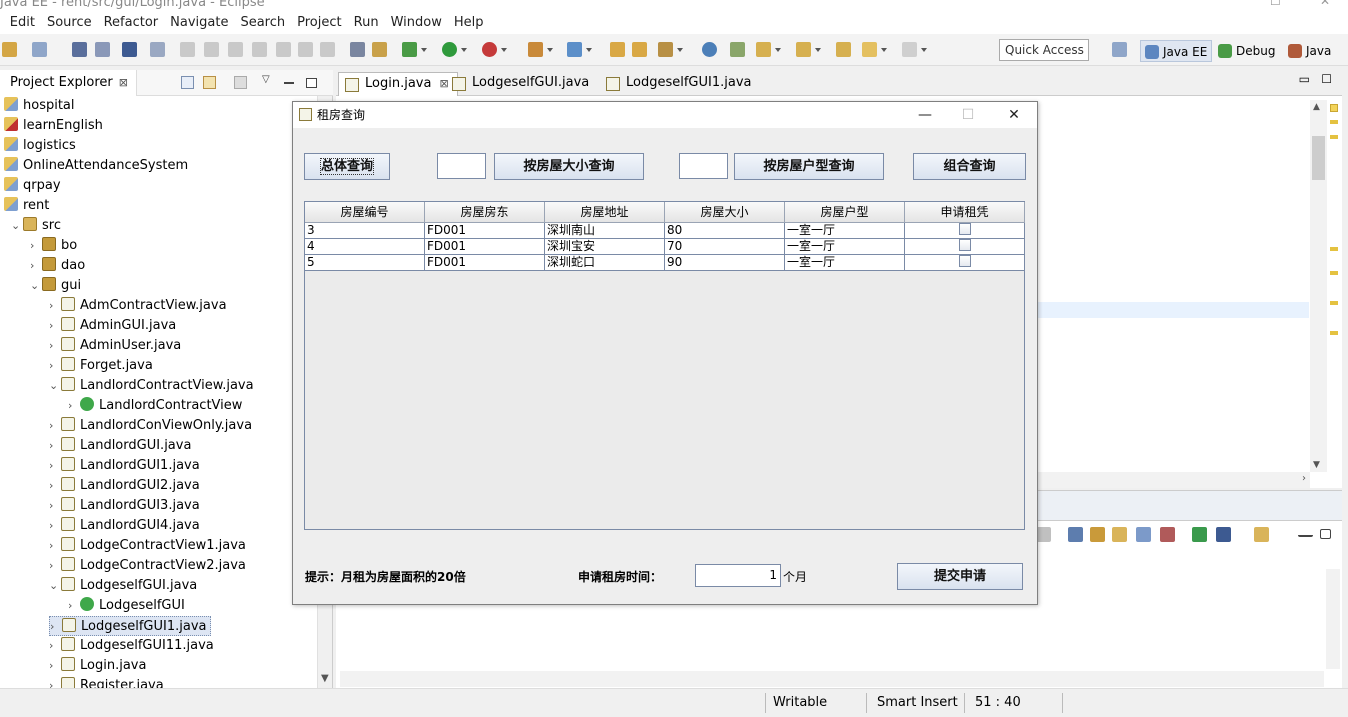 The image size is (1348, 717). I want to click on panel-scrollbar, so click(1333, 619).